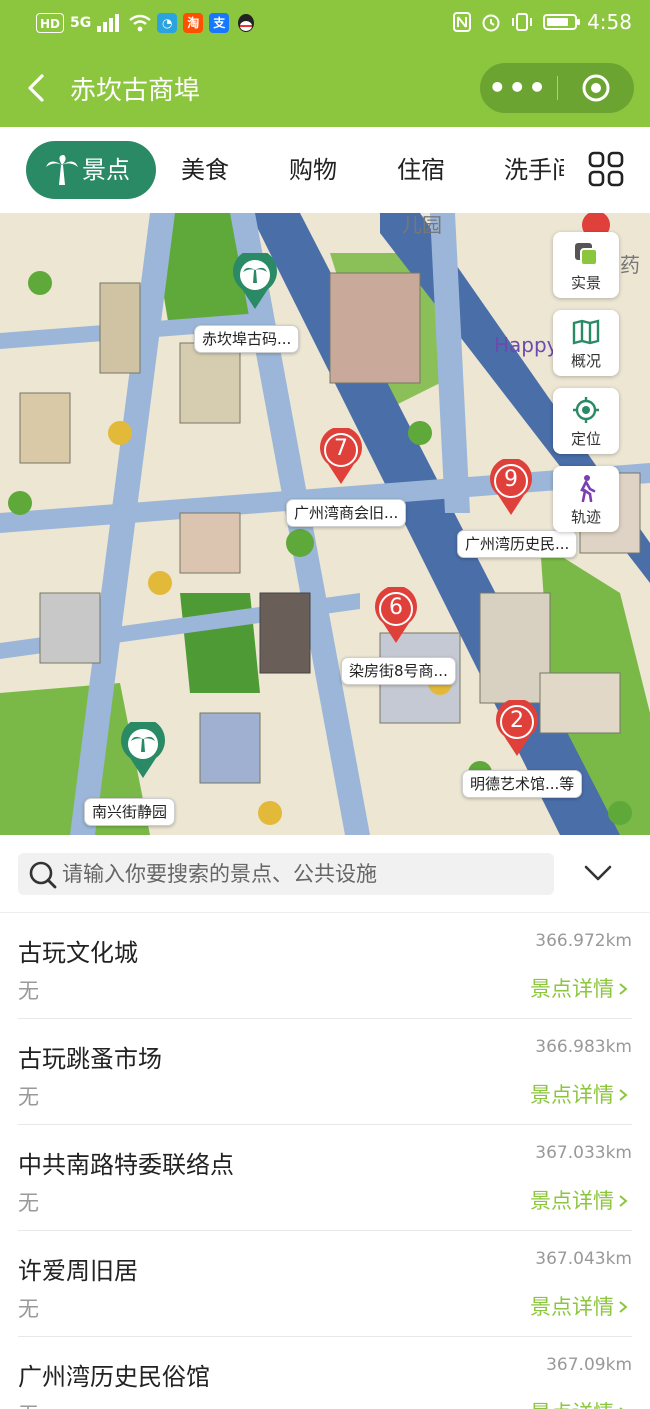 This screenshot has height=1409, width=650. I want to click on map-book-icon, so click(586, 332).